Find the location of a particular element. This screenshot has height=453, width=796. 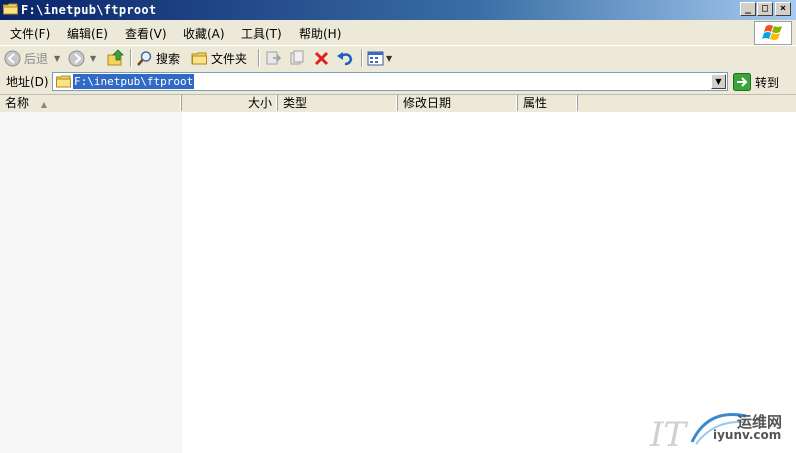

search-label: 搜索 is located at coordinates (168, 58).